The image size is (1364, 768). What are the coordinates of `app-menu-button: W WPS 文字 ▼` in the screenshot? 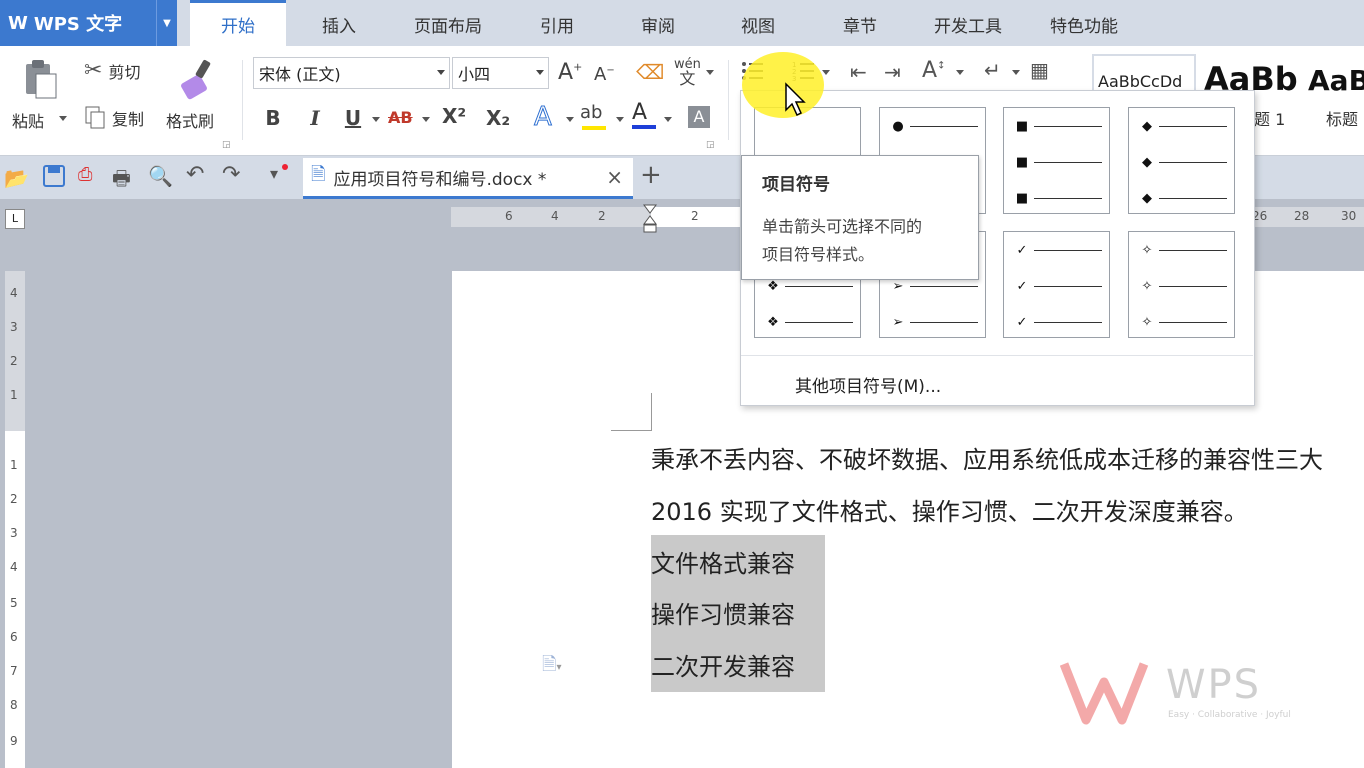 It's located at (88, 23).